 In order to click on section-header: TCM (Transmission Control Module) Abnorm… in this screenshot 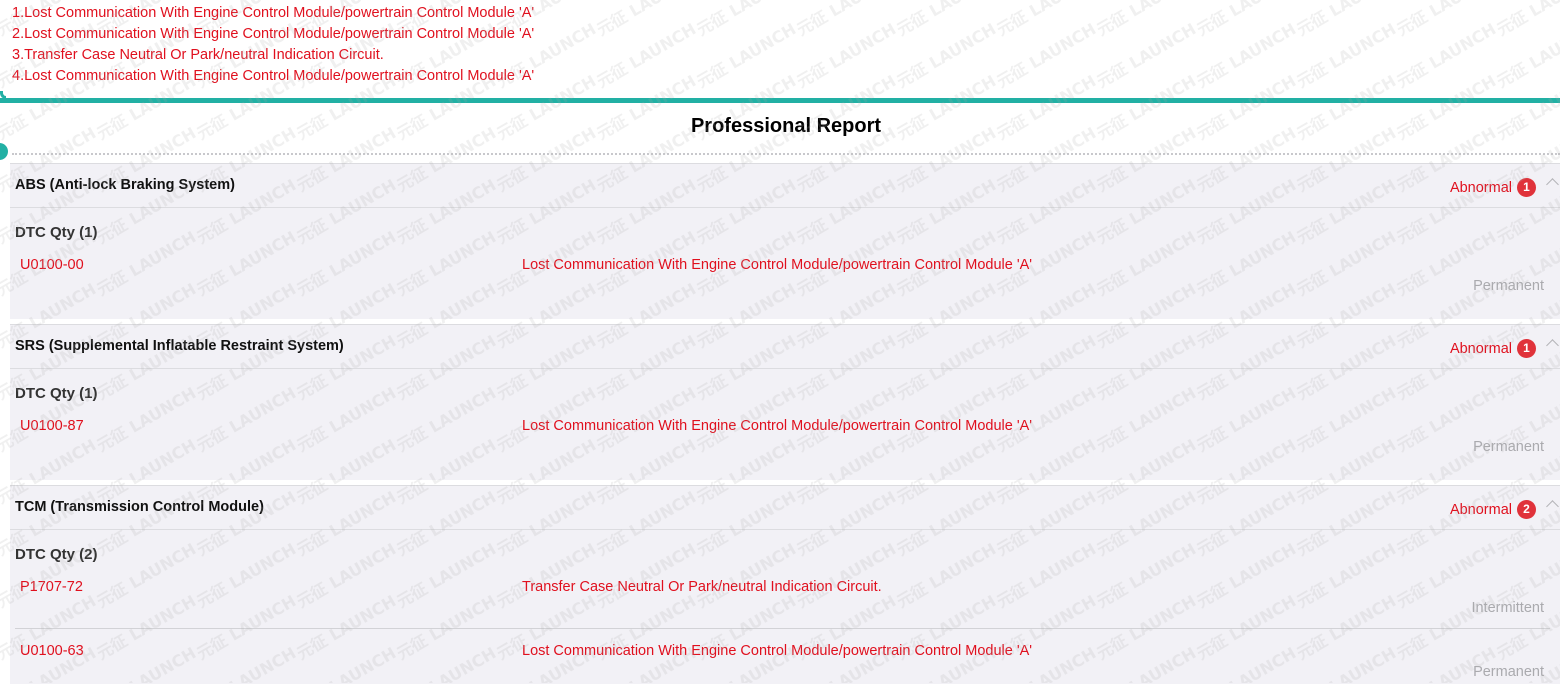, I will do `click(785, 508)`.